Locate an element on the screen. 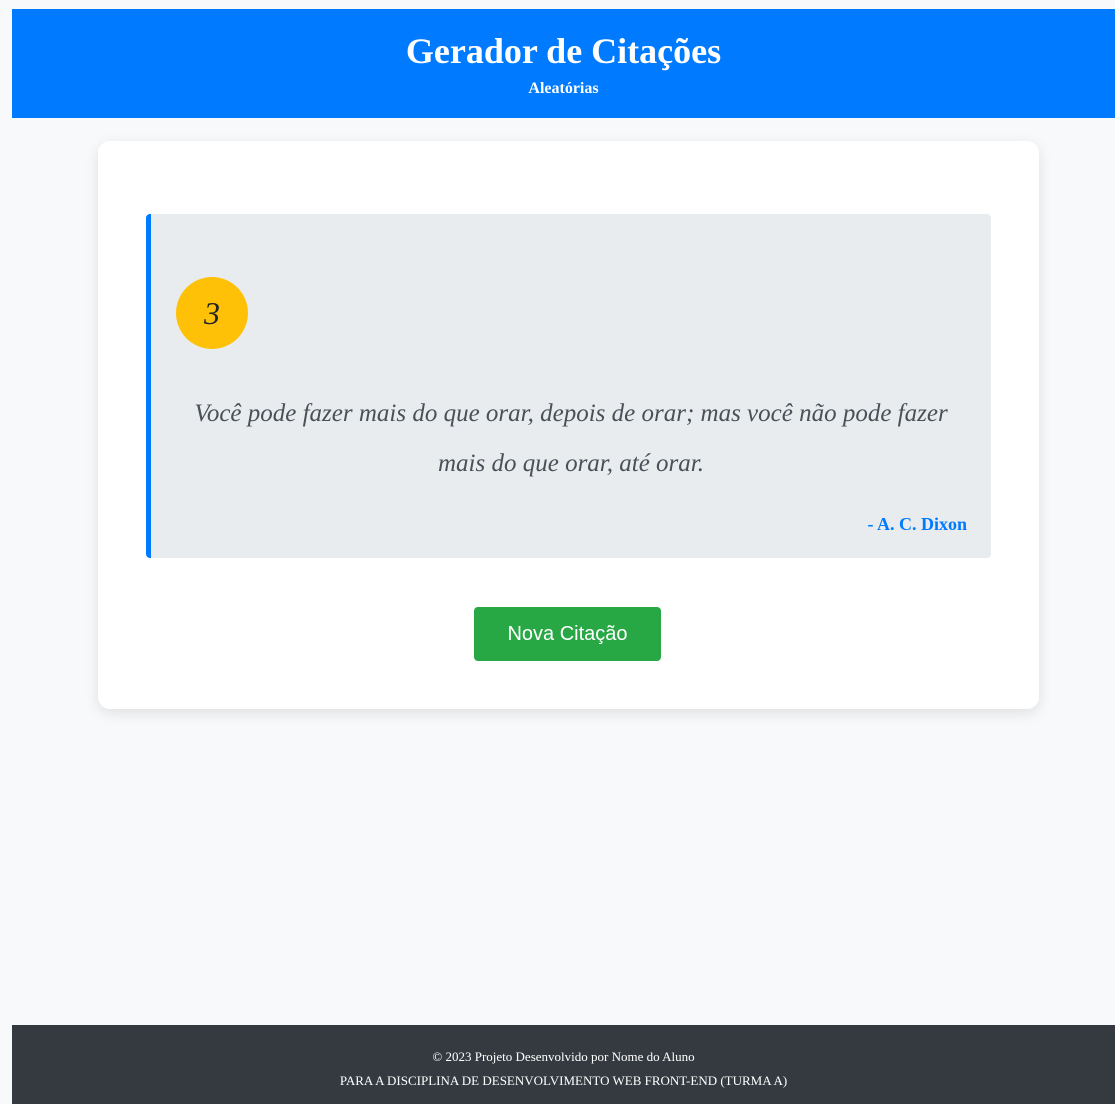 This screenshot has width=1115, height=1104. quote-number-badge: 3 is located at coordinates (212, 313).